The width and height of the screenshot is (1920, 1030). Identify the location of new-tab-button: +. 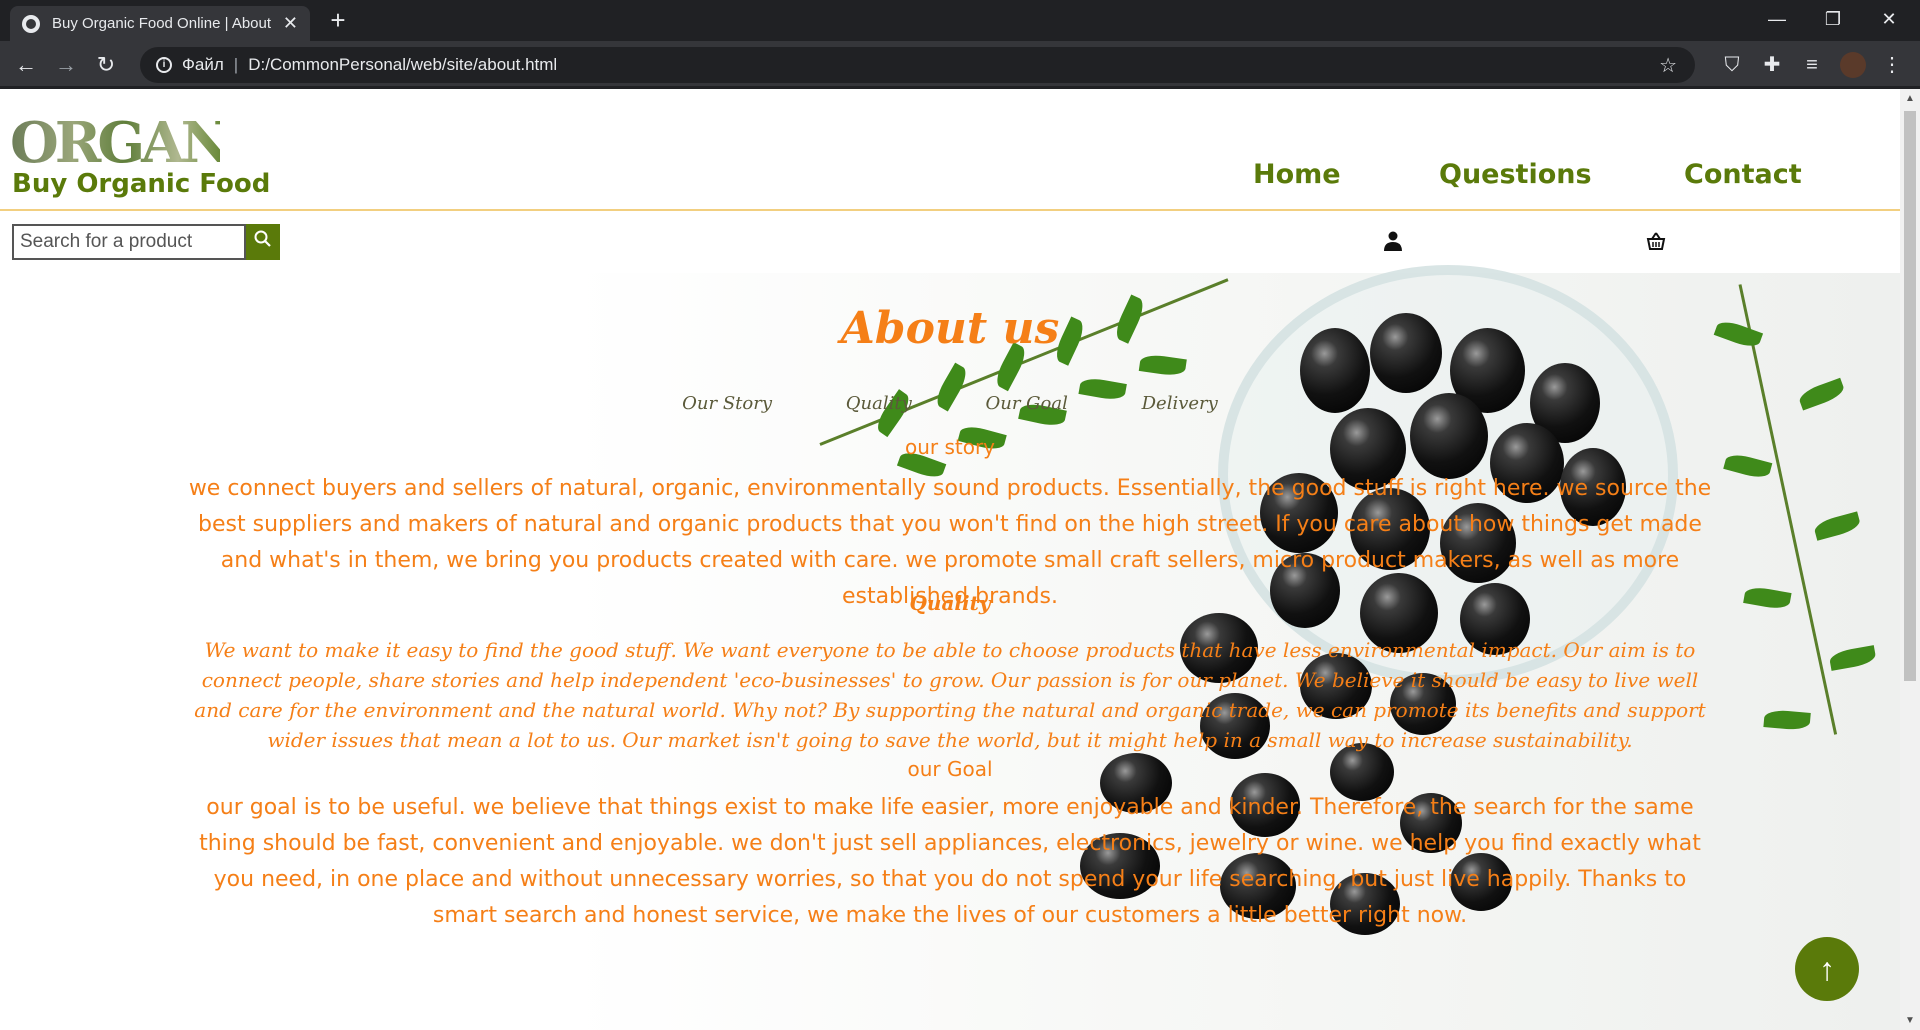
(338, 21).